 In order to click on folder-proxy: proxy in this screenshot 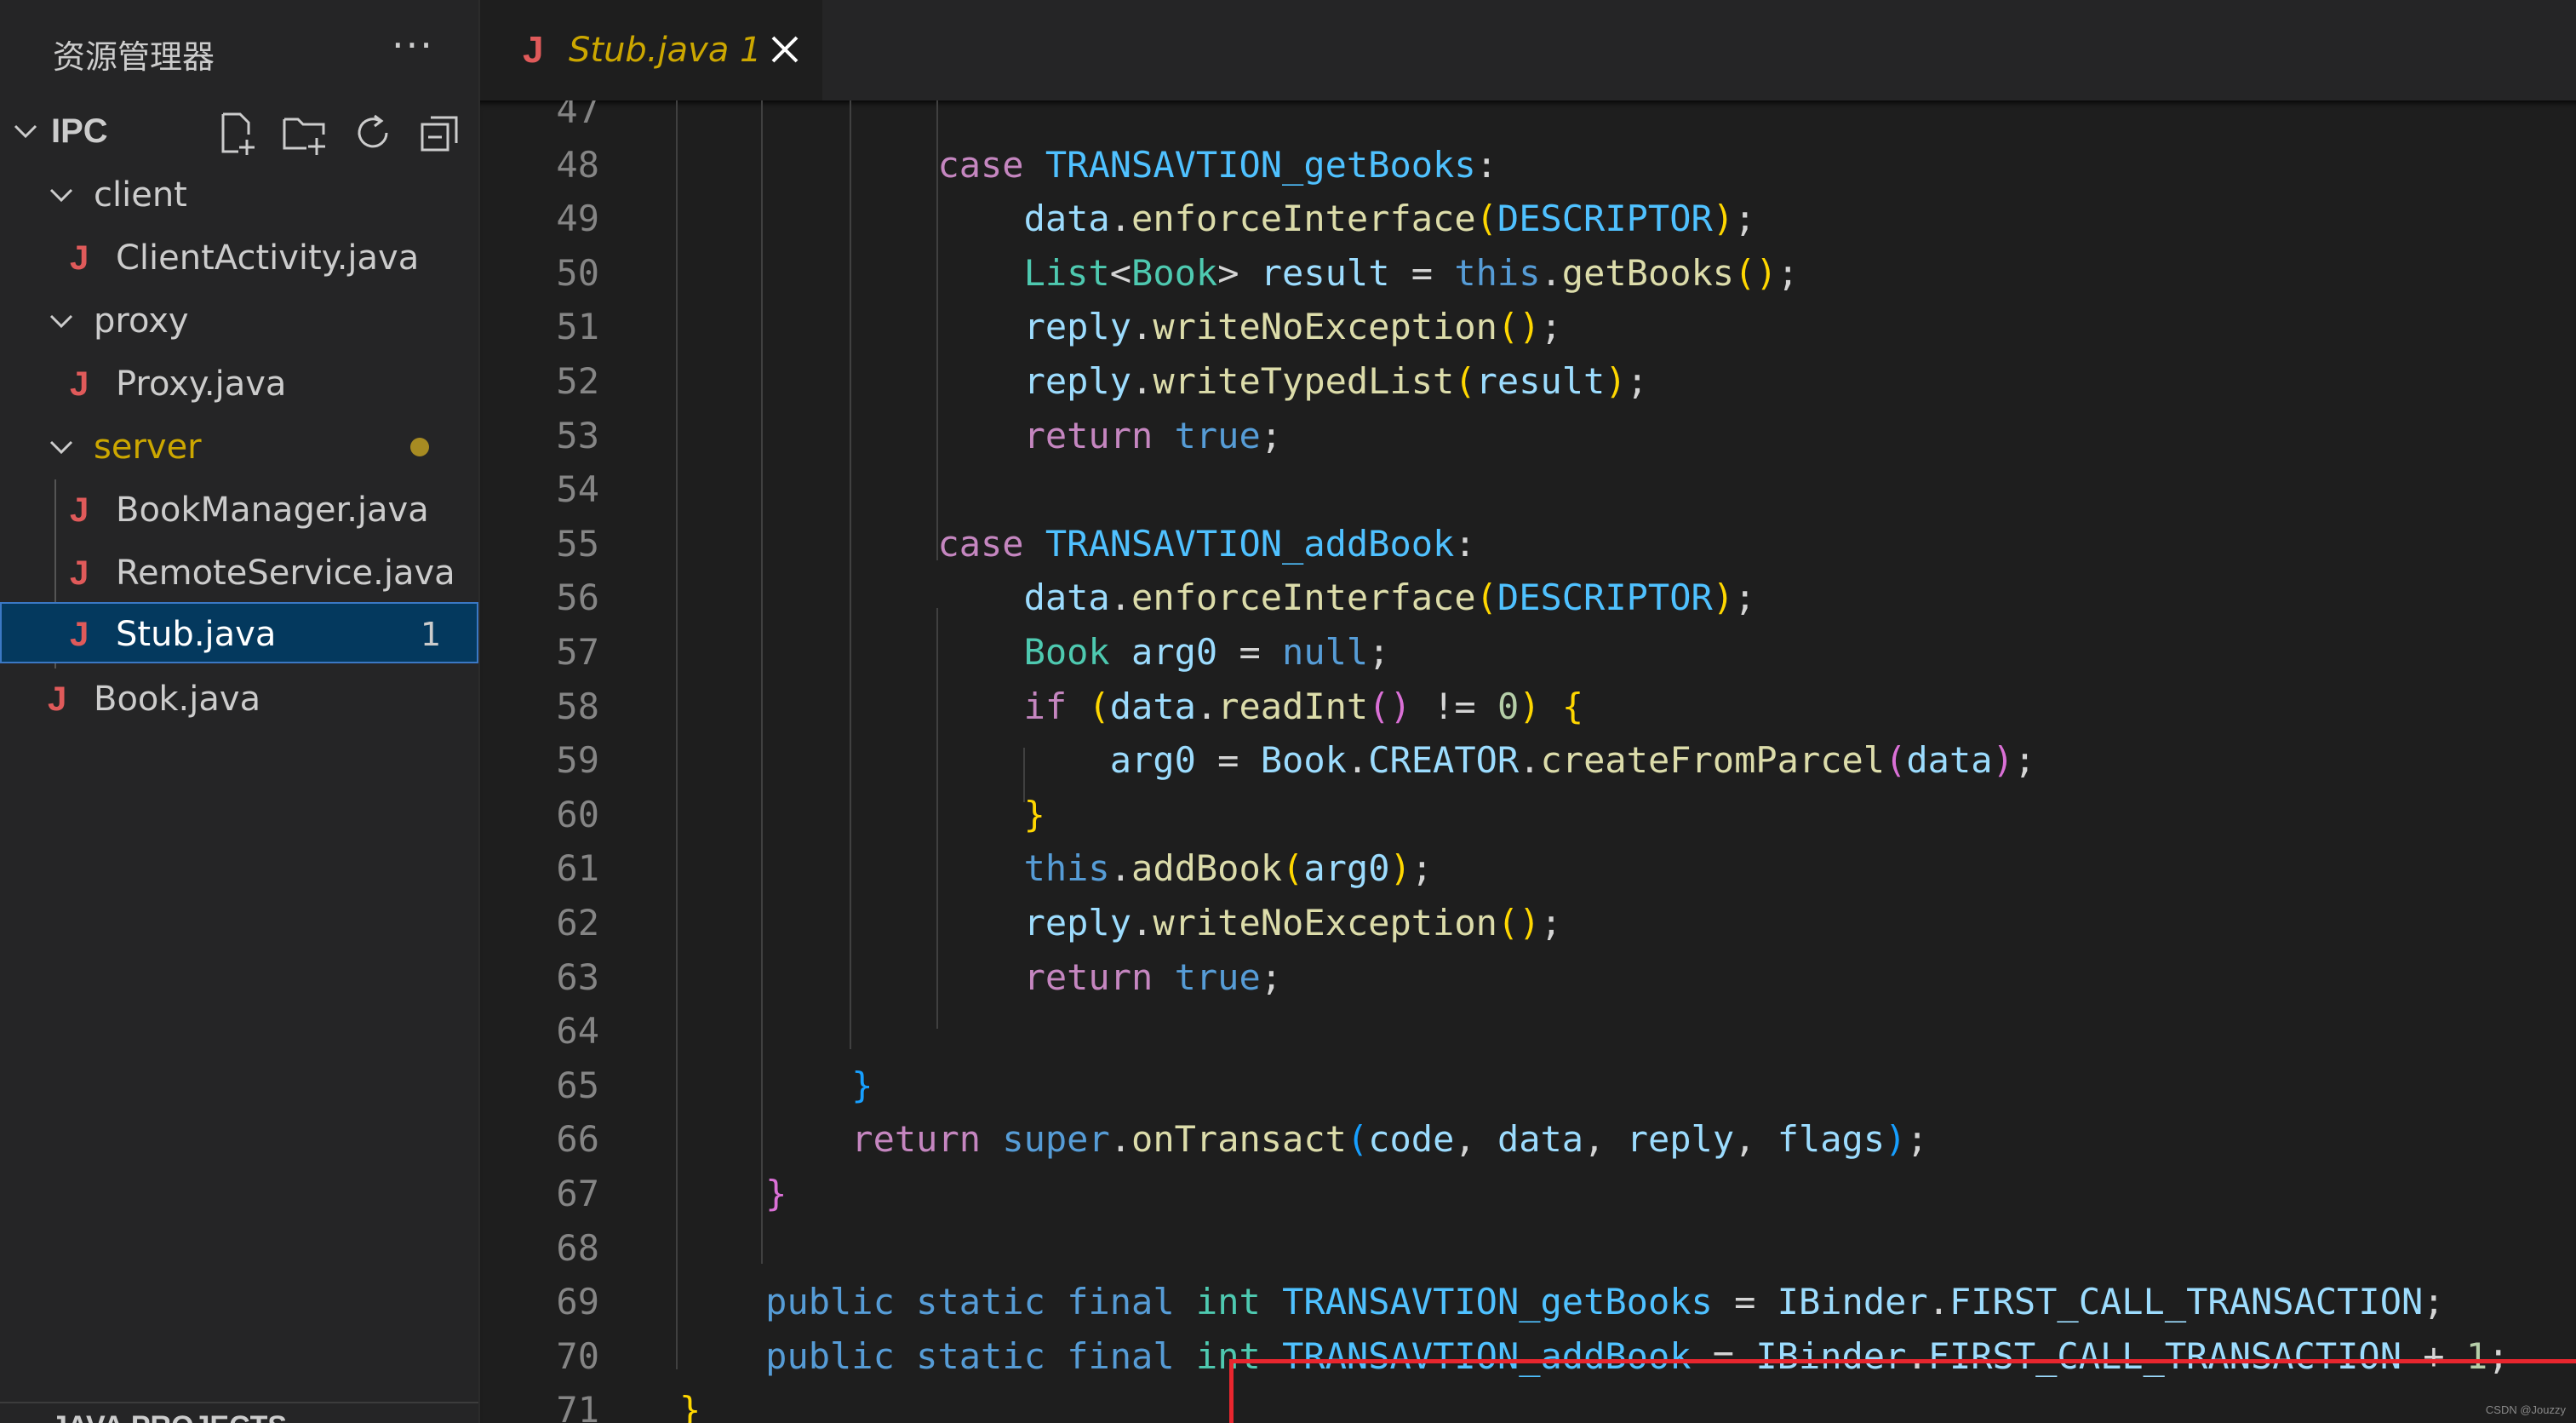, I will do `click(239, 321)`.